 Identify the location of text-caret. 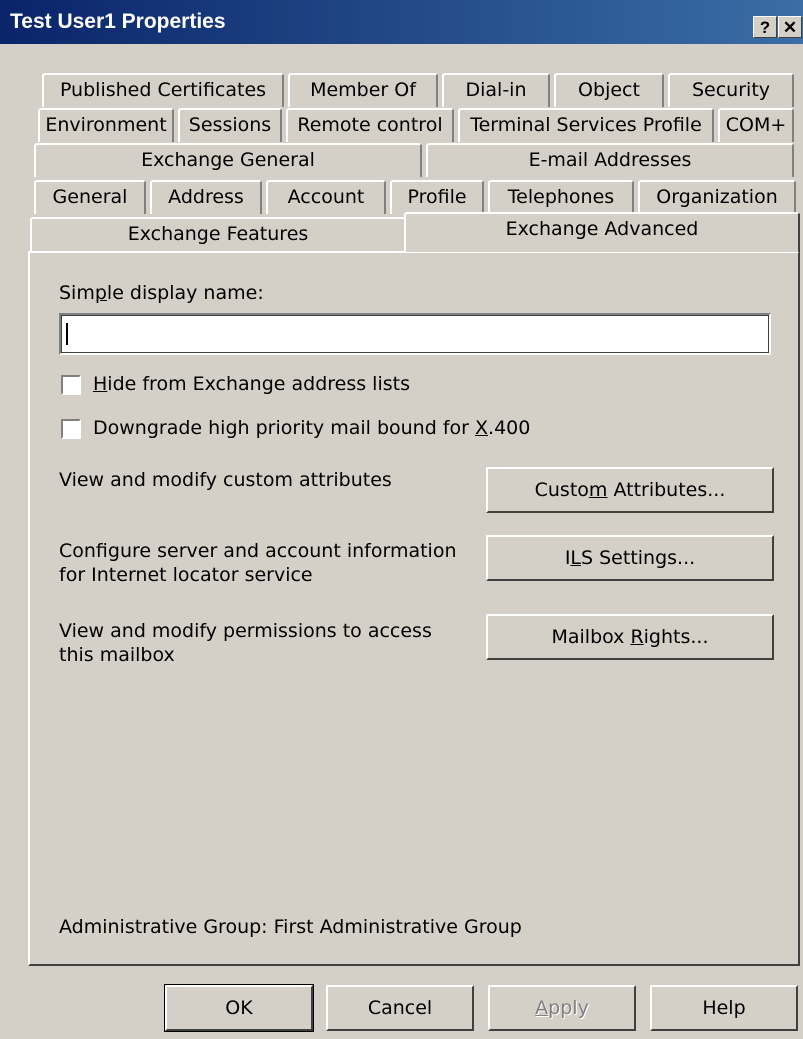
(67, 334).